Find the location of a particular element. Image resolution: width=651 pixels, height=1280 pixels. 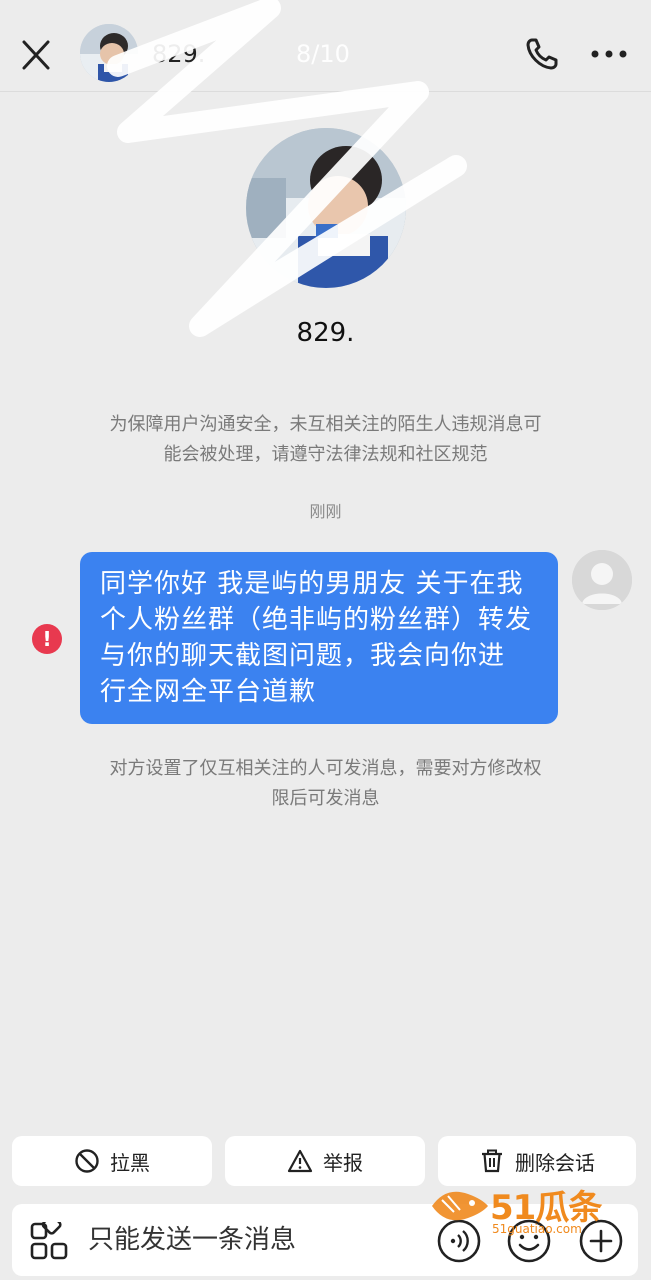

emoji-button is located at coordinates (529, 1241).